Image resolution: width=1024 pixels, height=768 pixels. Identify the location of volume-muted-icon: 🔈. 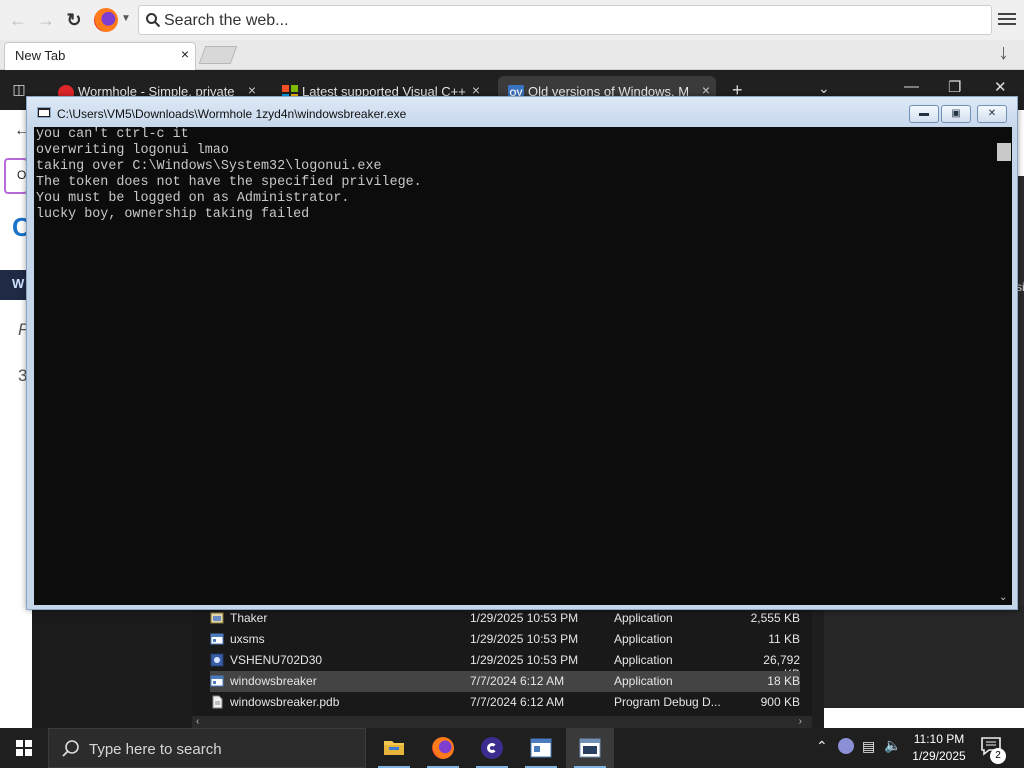
(892, 745).